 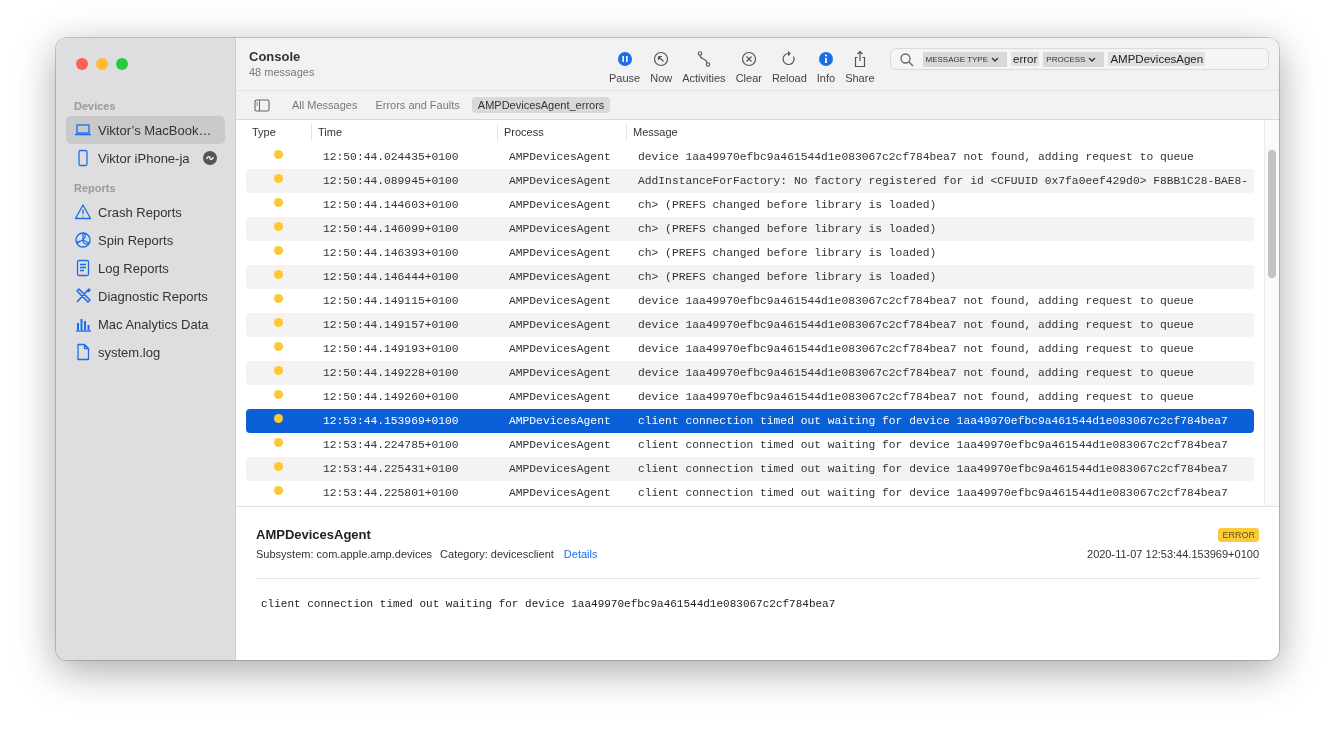 I want to click on sidebar-item: Viktor iPhone-ja, so click(x=145, y=158).